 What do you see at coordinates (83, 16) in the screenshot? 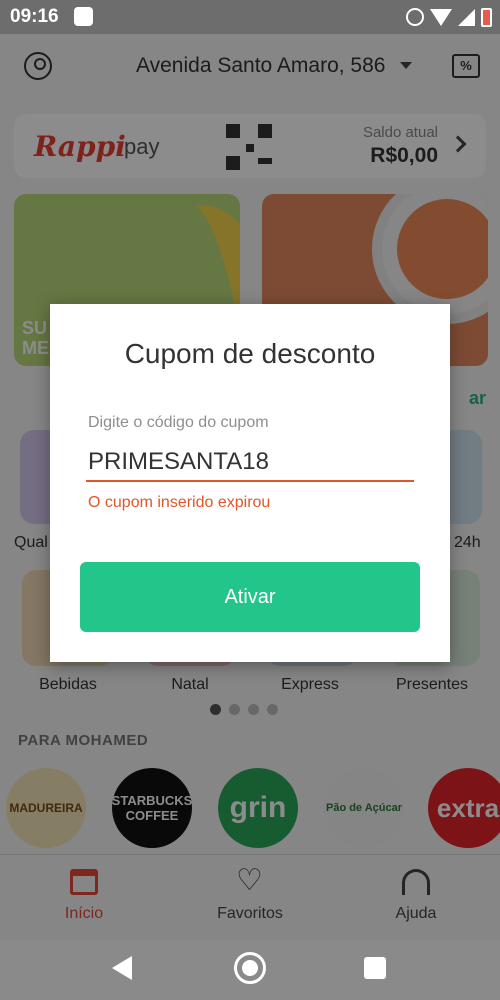
I see `notification-app-icon` at bounding box center [83, 16].